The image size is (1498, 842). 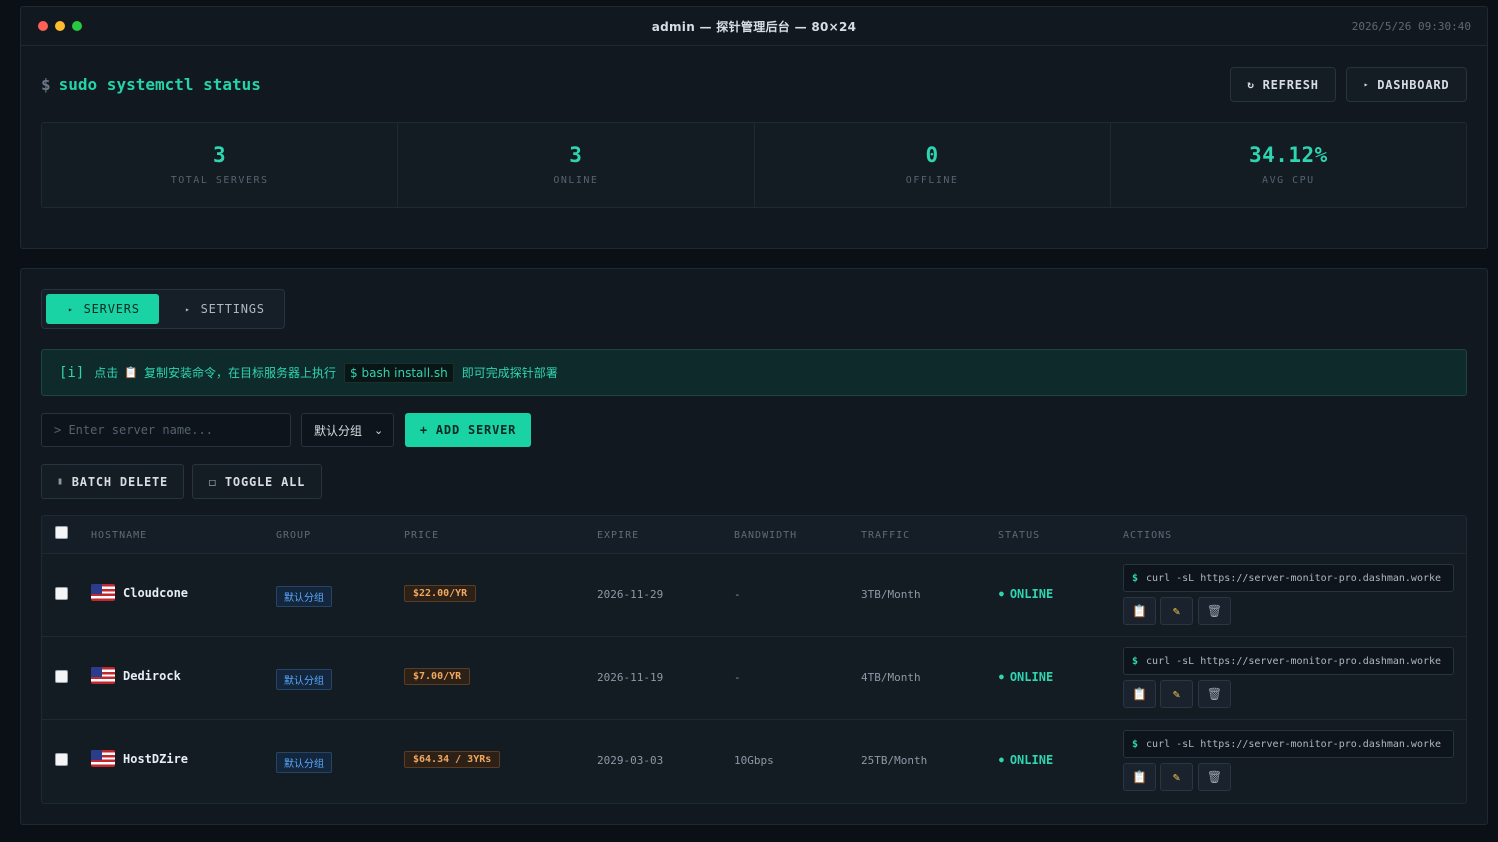 I want to click on expire-date: 2029-03-03, so click(x=630, y=760).